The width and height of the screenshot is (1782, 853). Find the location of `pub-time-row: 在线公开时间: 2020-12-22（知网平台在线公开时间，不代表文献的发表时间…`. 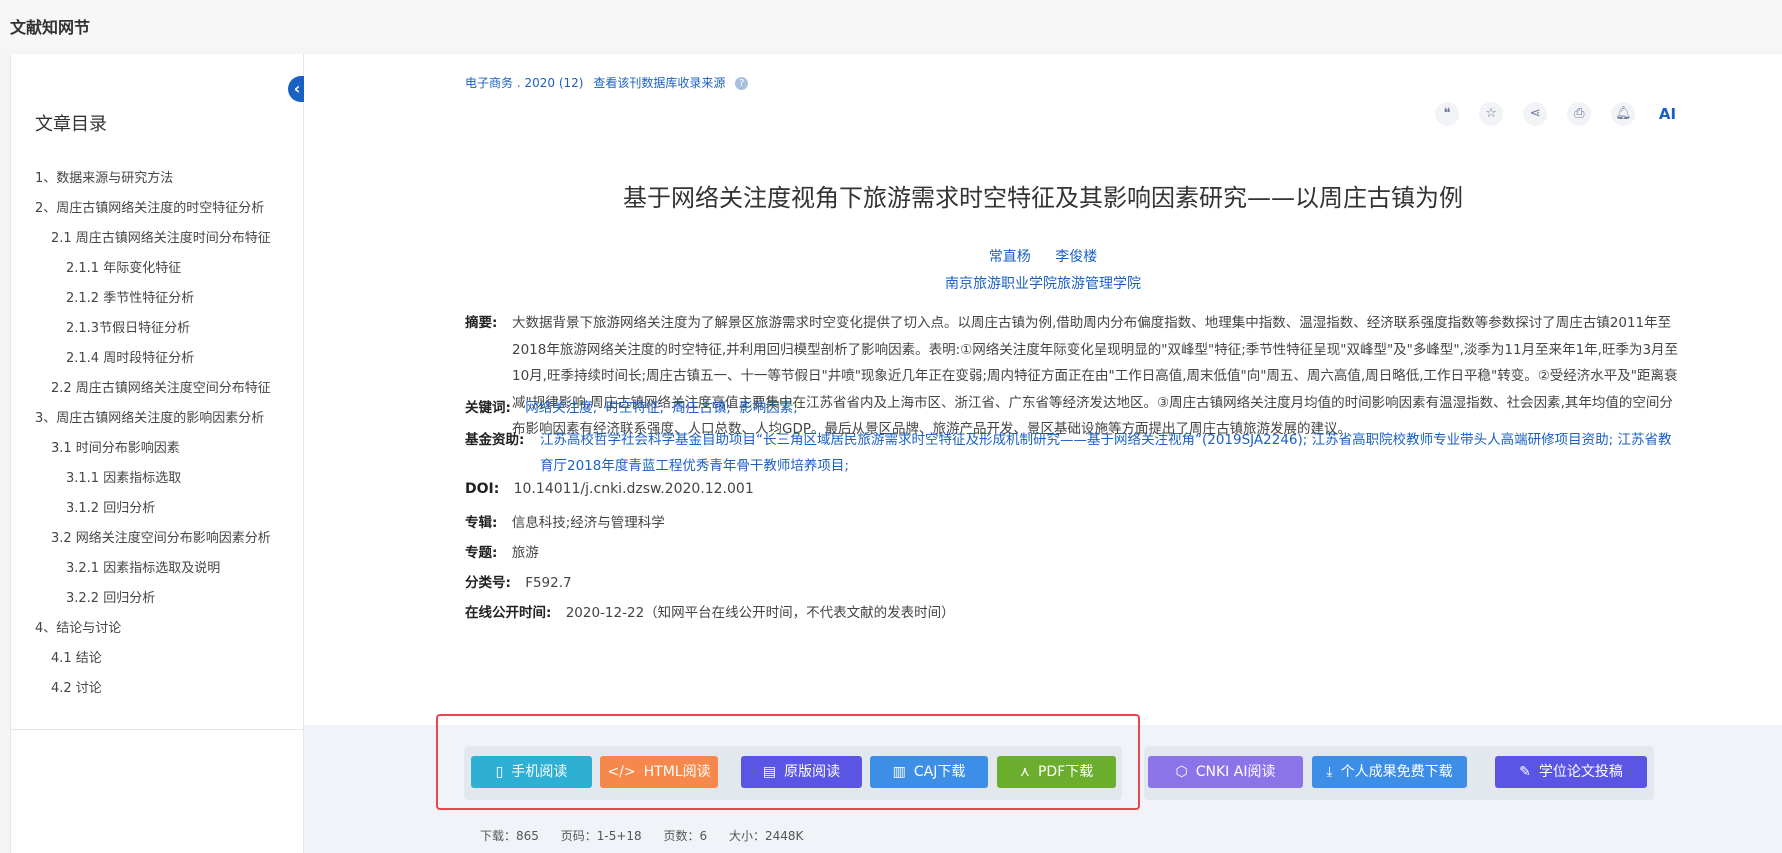

pub-time-row: 在线公开时间: 2020-12-22（知网平台在线公开时间，不代表文献的发表时间… is located at coordinates (710, 611).